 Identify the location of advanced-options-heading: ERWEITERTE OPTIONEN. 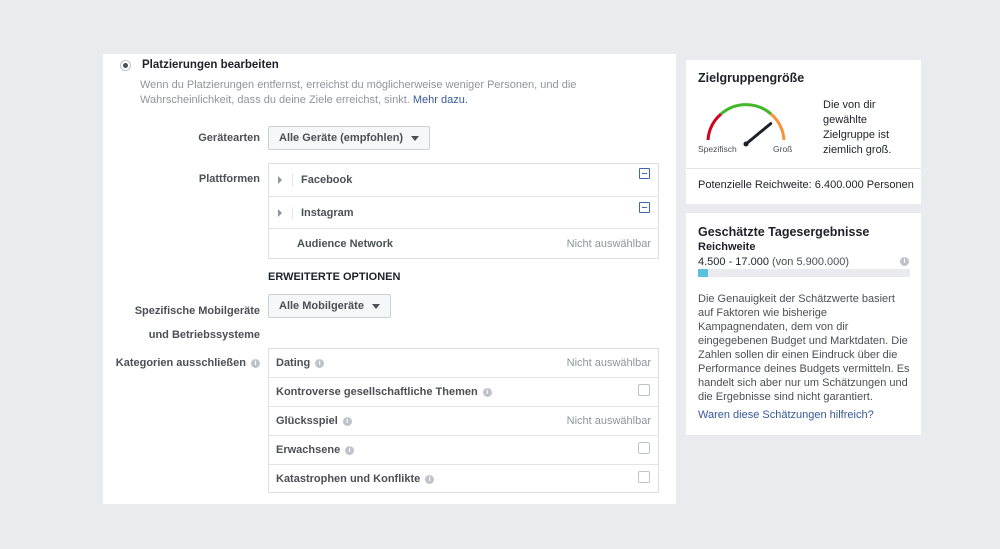
(334, 277).